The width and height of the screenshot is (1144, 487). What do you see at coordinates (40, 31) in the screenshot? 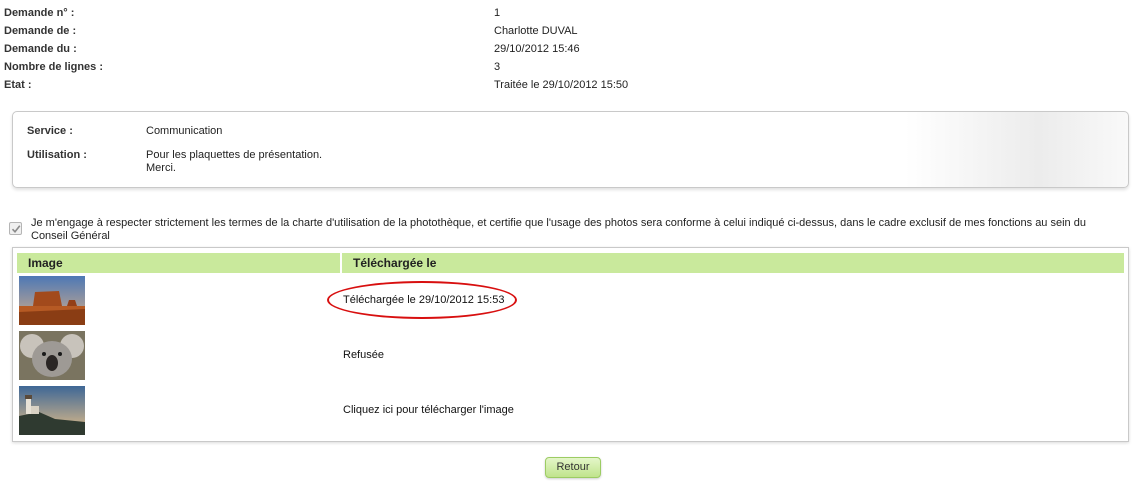
I see `info-label: Demande de :` at bounding box center [40, 31].